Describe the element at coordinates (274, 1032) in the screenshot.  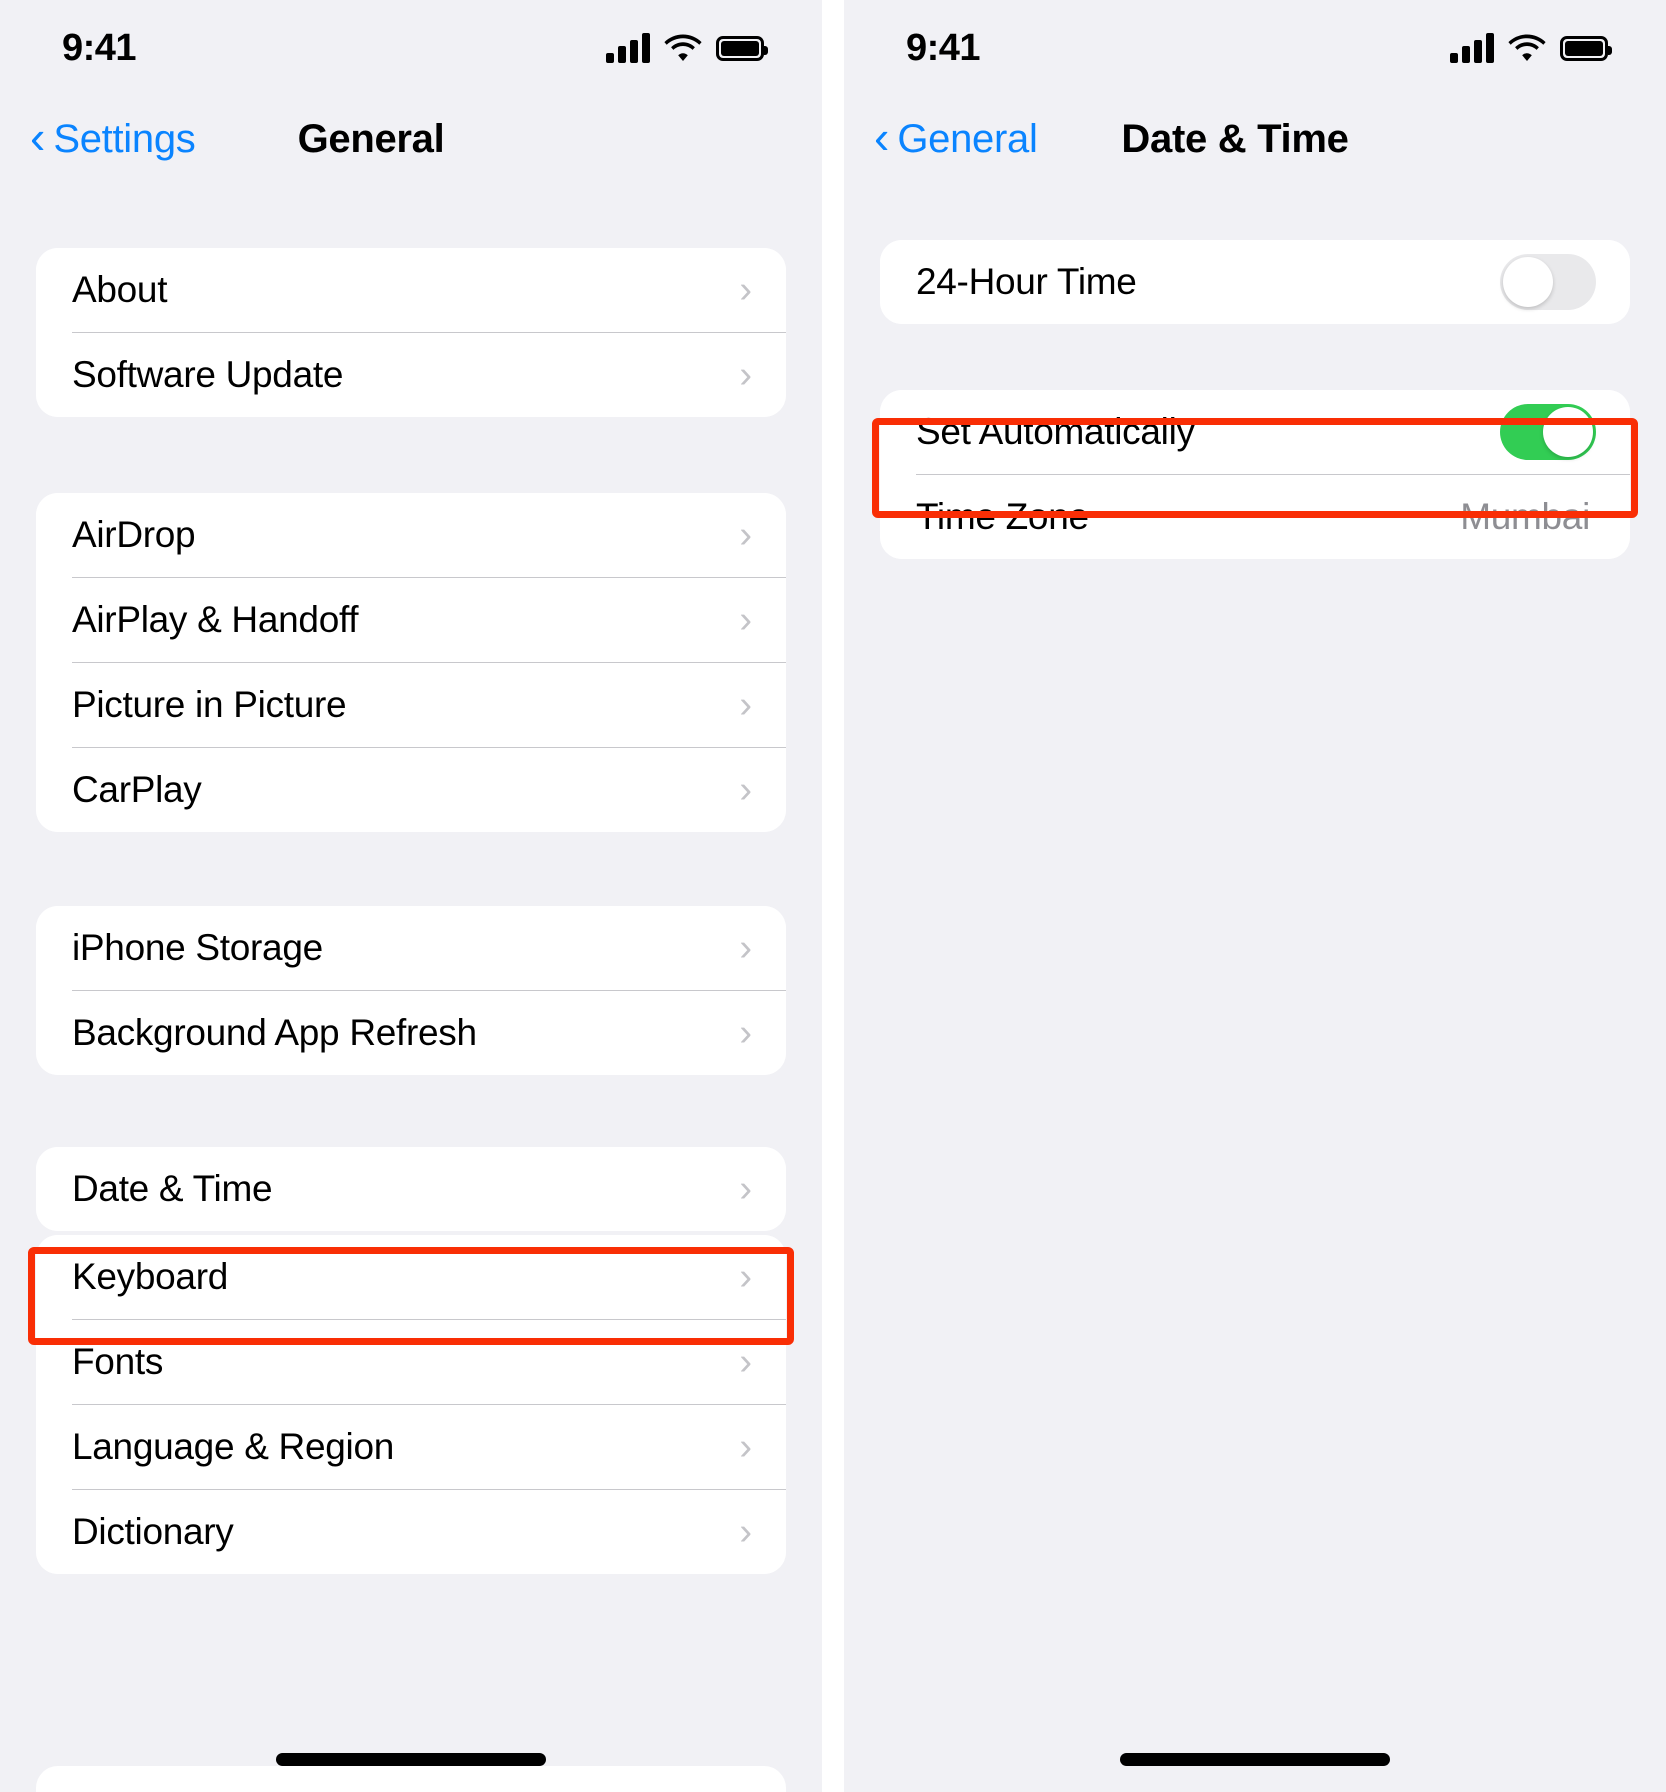
I see `row-label: Background App Refresh` at that location.